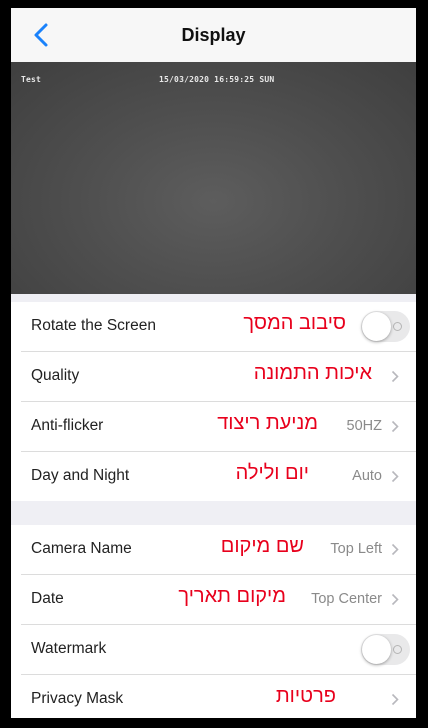 The image size is (428, 728). Describe the element at coordinates (81, 548) in the screenshot. I see `setting-label: Camera Name` at that location.